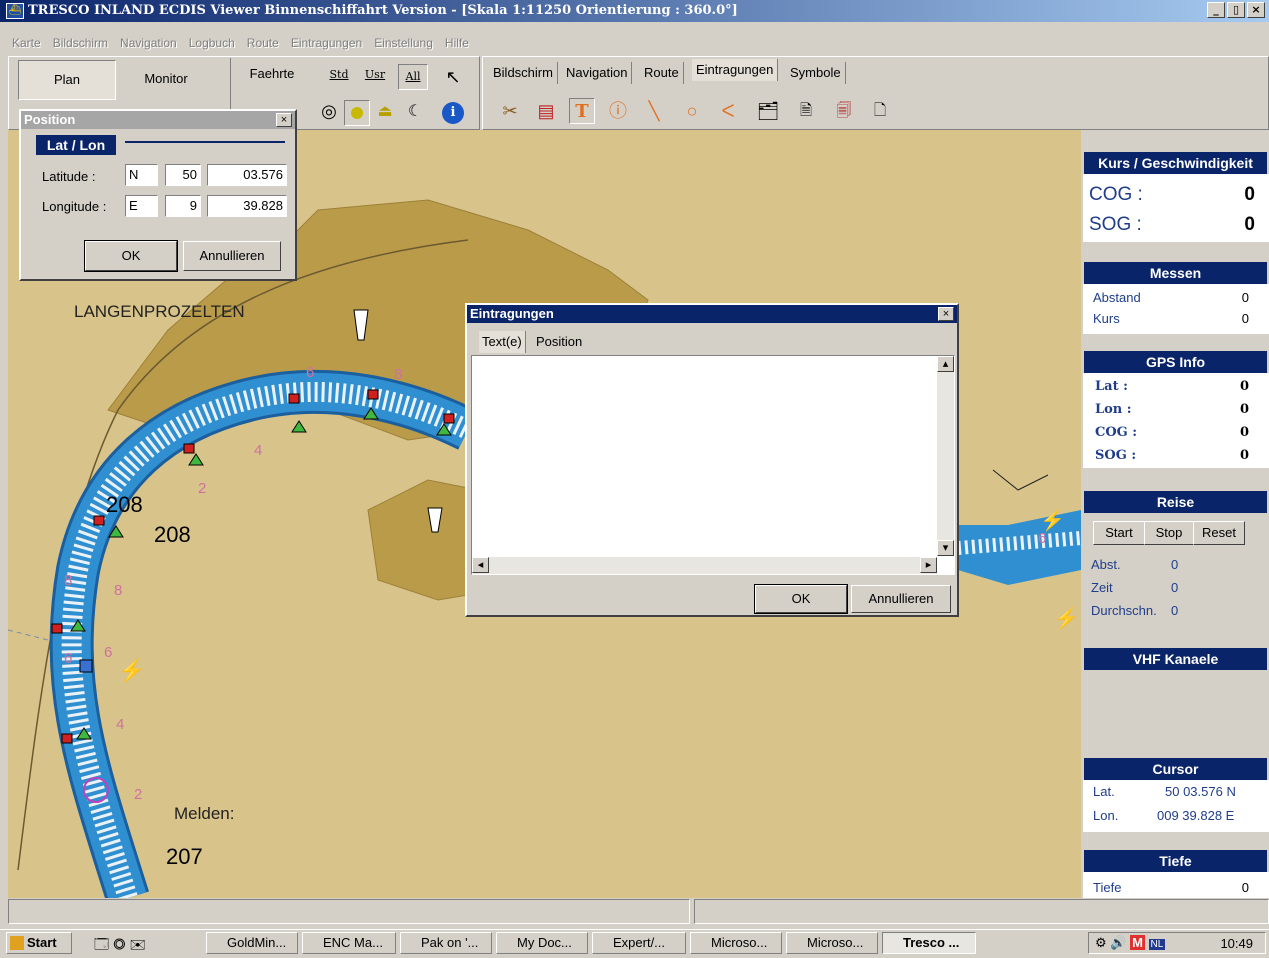 The width and height of the screenshot is (1269, 958). Describe the element at coordinates (728, 111) in the screenshot. I see `polygon-tool-icon: ᐸ` at that location.